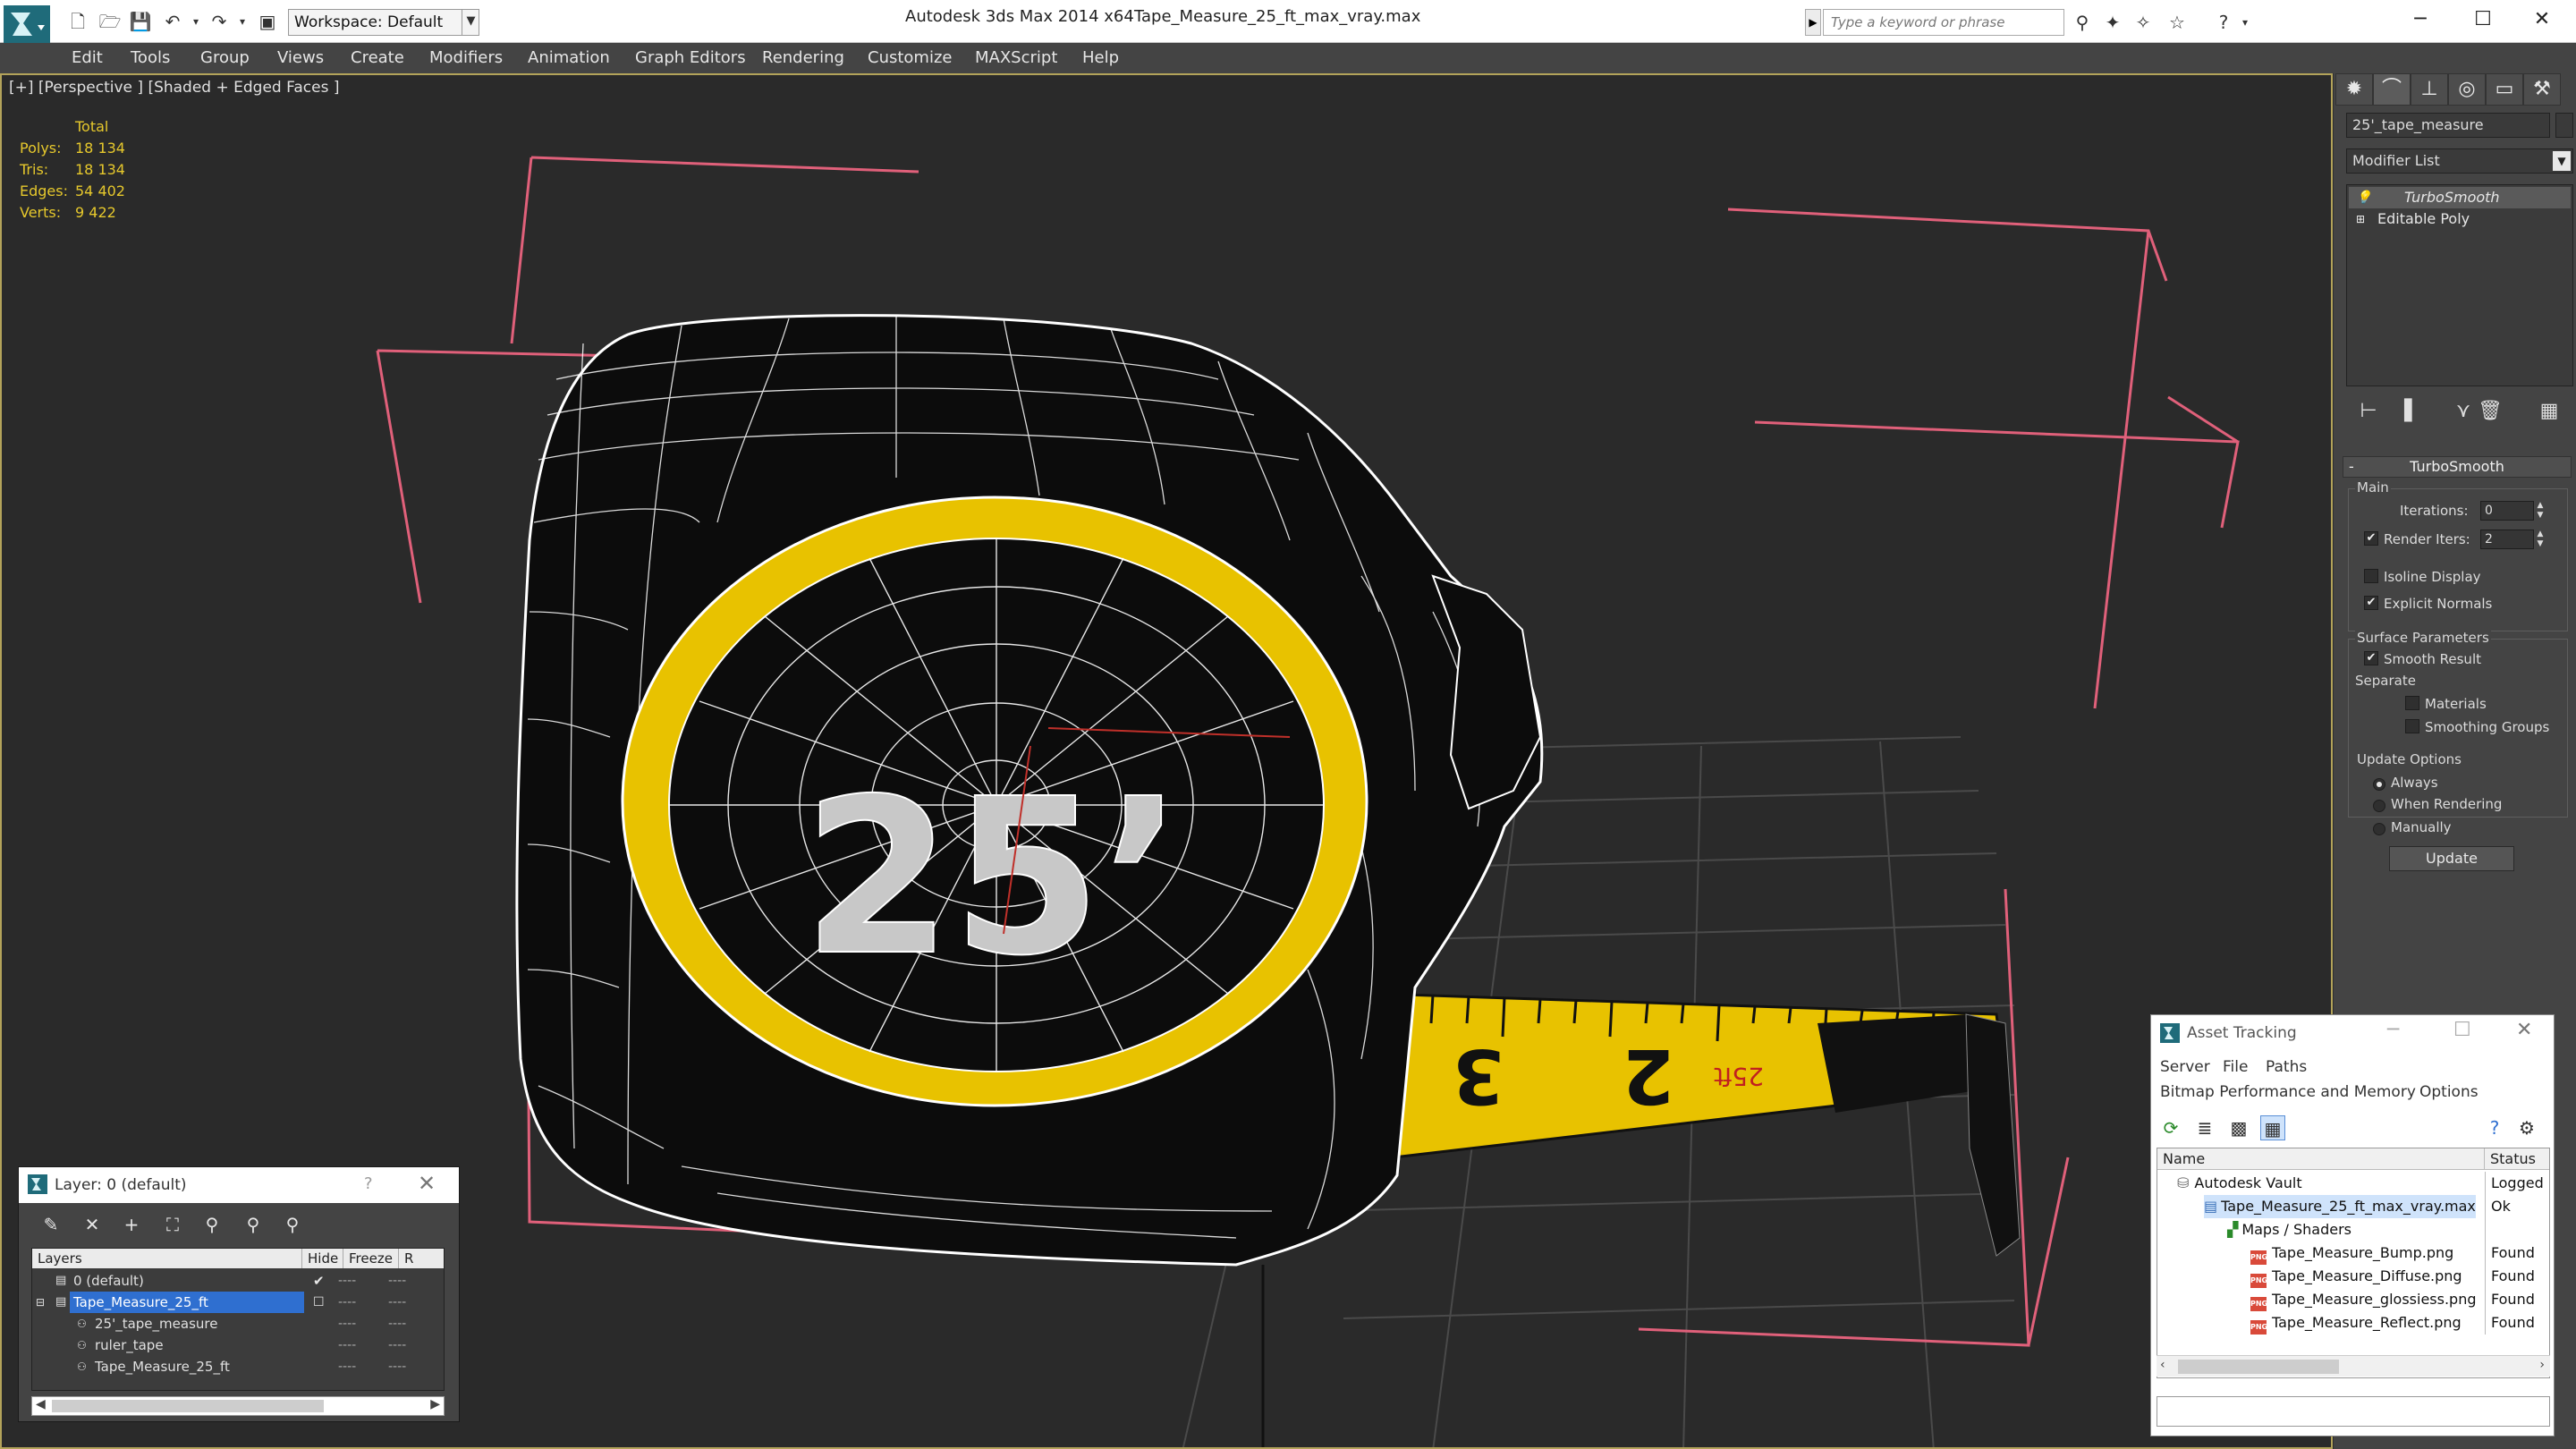 Image resolution: width=2576 pixels, height=1449 pixels. I want to click on table-view-icon: ▦, so click(2272, 1127).